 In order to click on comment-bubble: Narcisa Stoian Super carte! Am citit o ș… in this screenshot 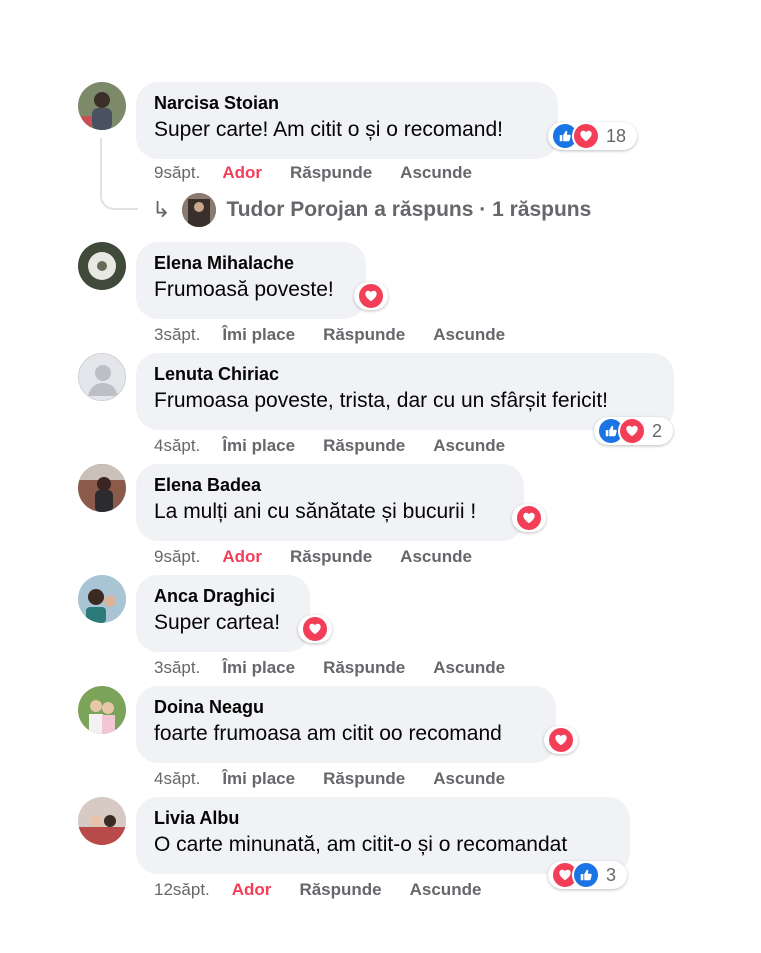, I will do `click(347, 120)`.